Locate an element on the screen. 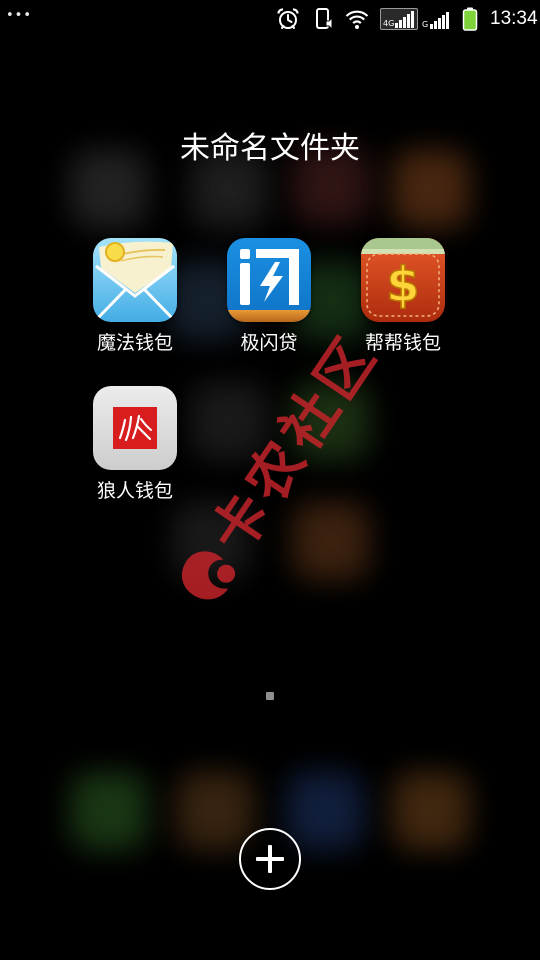 Image resolution: width=540 pixels, height=960 pixels. page-indicator is located at coordinates (270, 696).